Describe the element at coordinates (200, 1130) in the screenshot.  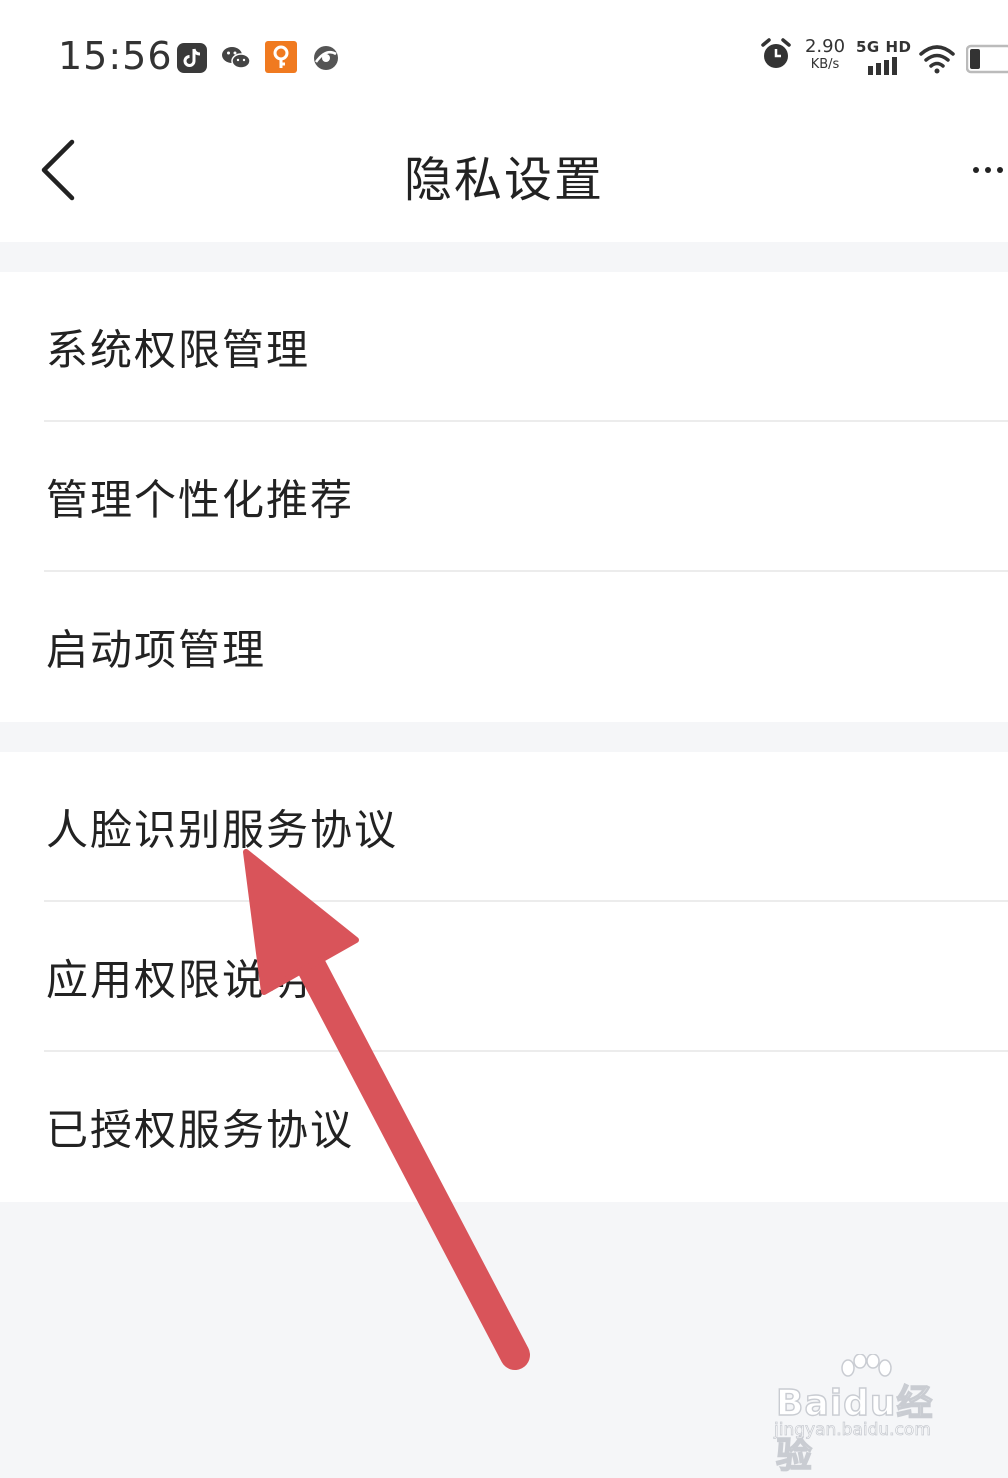
I see `row-label: 已授权服务协议` at that location.